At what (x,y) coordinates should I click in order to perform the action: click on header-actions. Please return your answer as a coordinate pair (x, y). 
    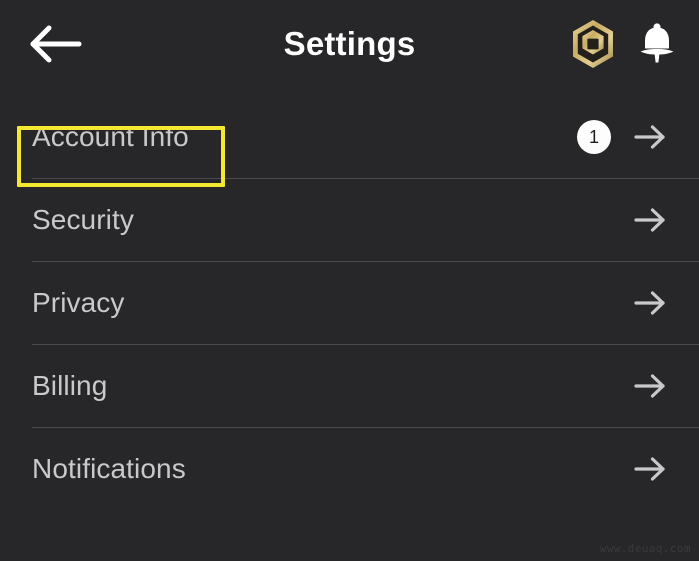
    Looking at the image, I should click on (625, 44).